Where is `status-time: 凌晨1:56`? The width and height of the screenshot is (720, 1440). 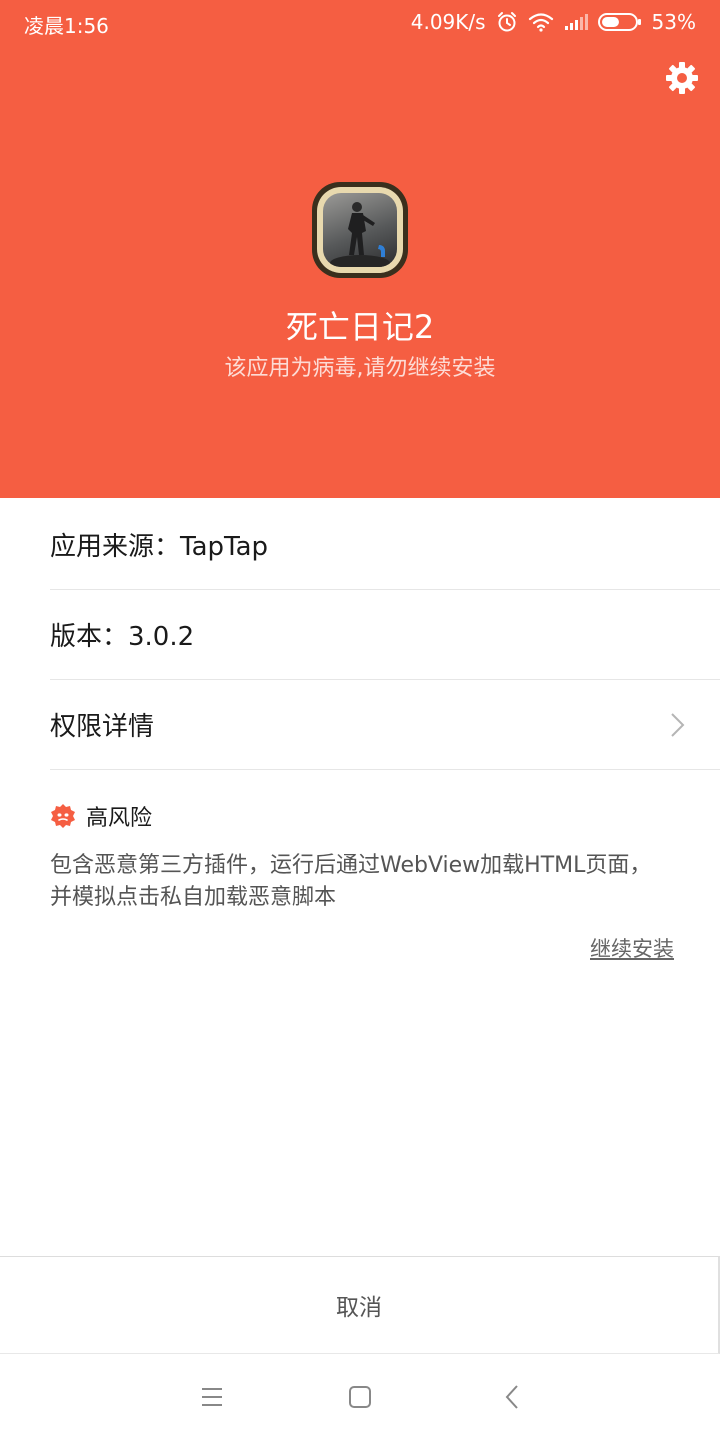 status-time: 凌晨1:56 is located at coordinates (66, 26).